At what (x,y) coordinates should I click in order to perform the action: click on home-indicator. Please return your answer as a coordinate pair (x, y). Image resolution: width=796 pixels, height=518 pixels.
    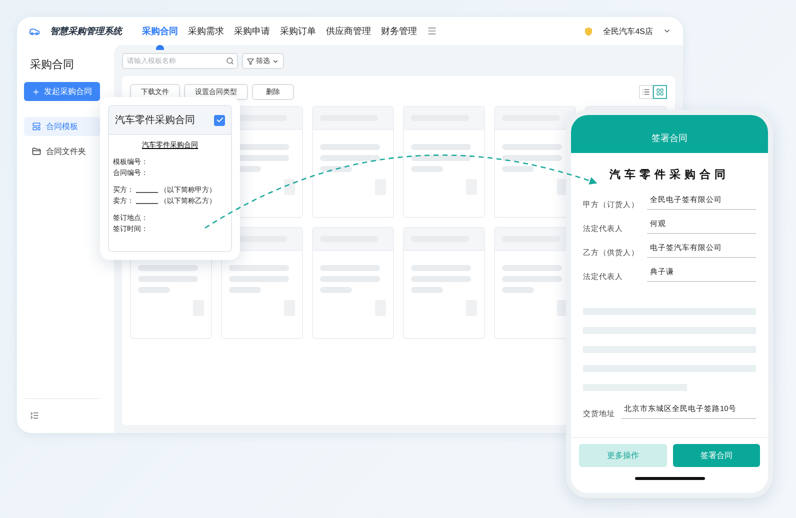
    Looking at the image, I should click on (669, 478).